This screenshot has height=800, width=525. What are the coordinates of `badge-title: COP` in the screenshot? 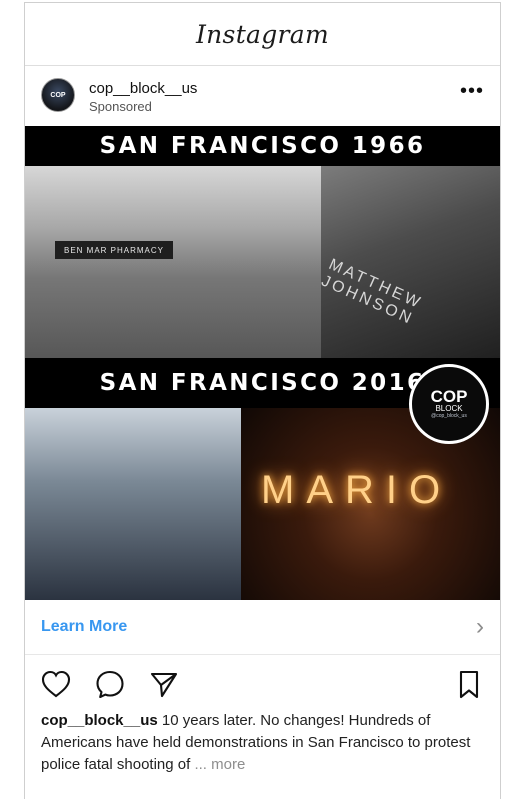 It's located at (449, 397).